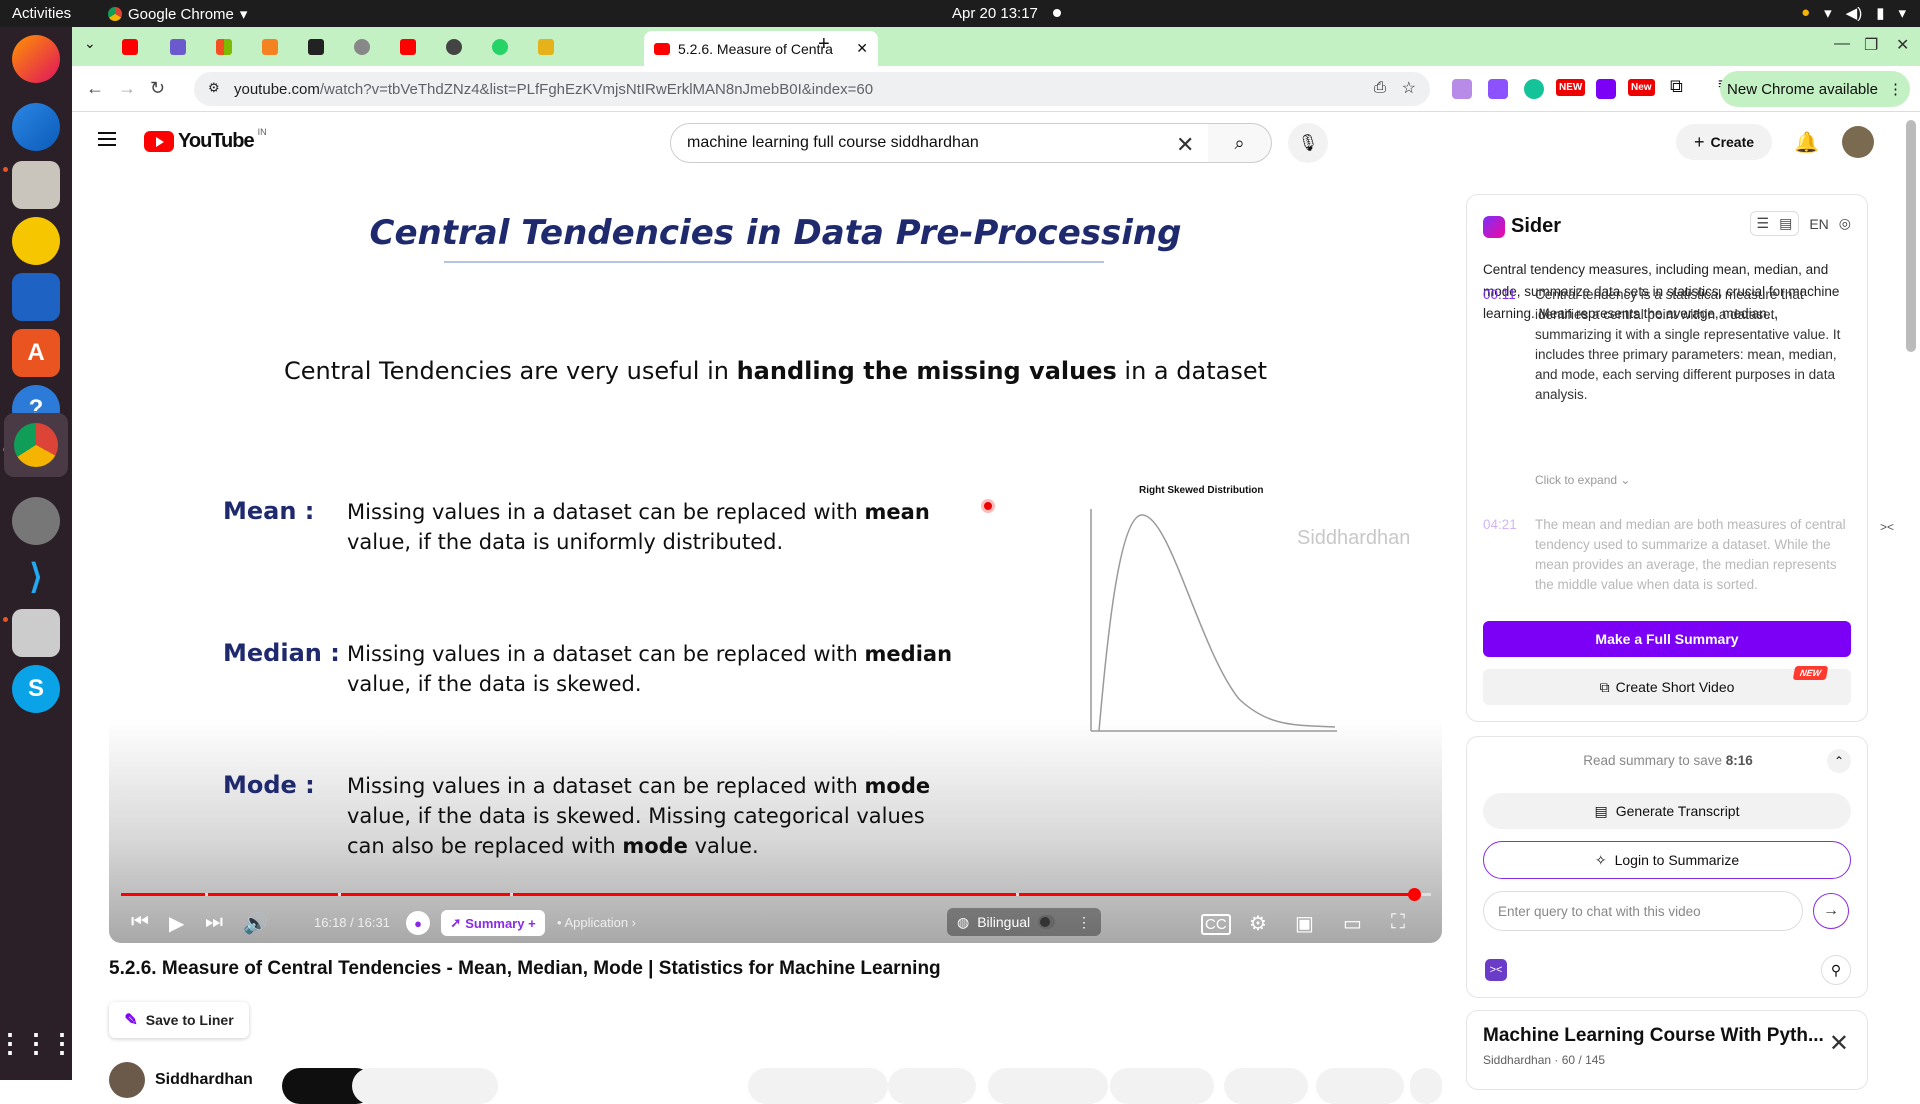 The image size is (1920, 1104). Describe the element at coordinates (995, 13) in the screenshot. I see `clock: Apr 20 13:17` at that location.